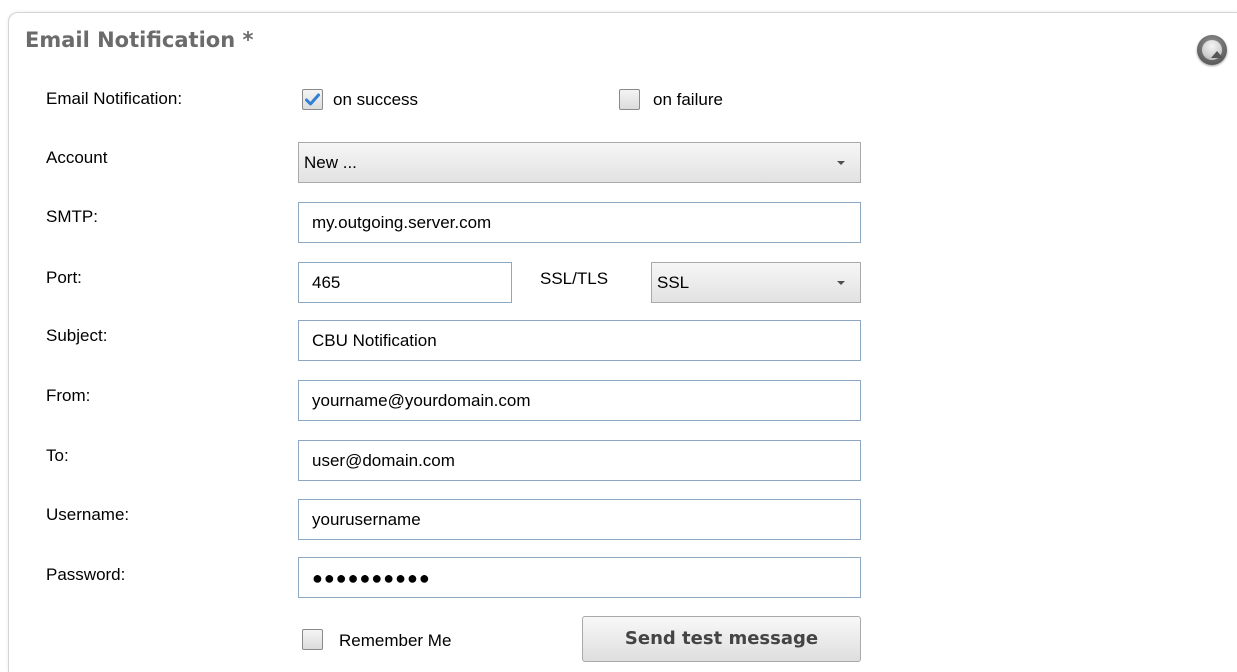 The image size is (1237, 672). Describe the element at coordinates (579, 460) in the screenshot. I see `to-input: user@domain.com` at that location.